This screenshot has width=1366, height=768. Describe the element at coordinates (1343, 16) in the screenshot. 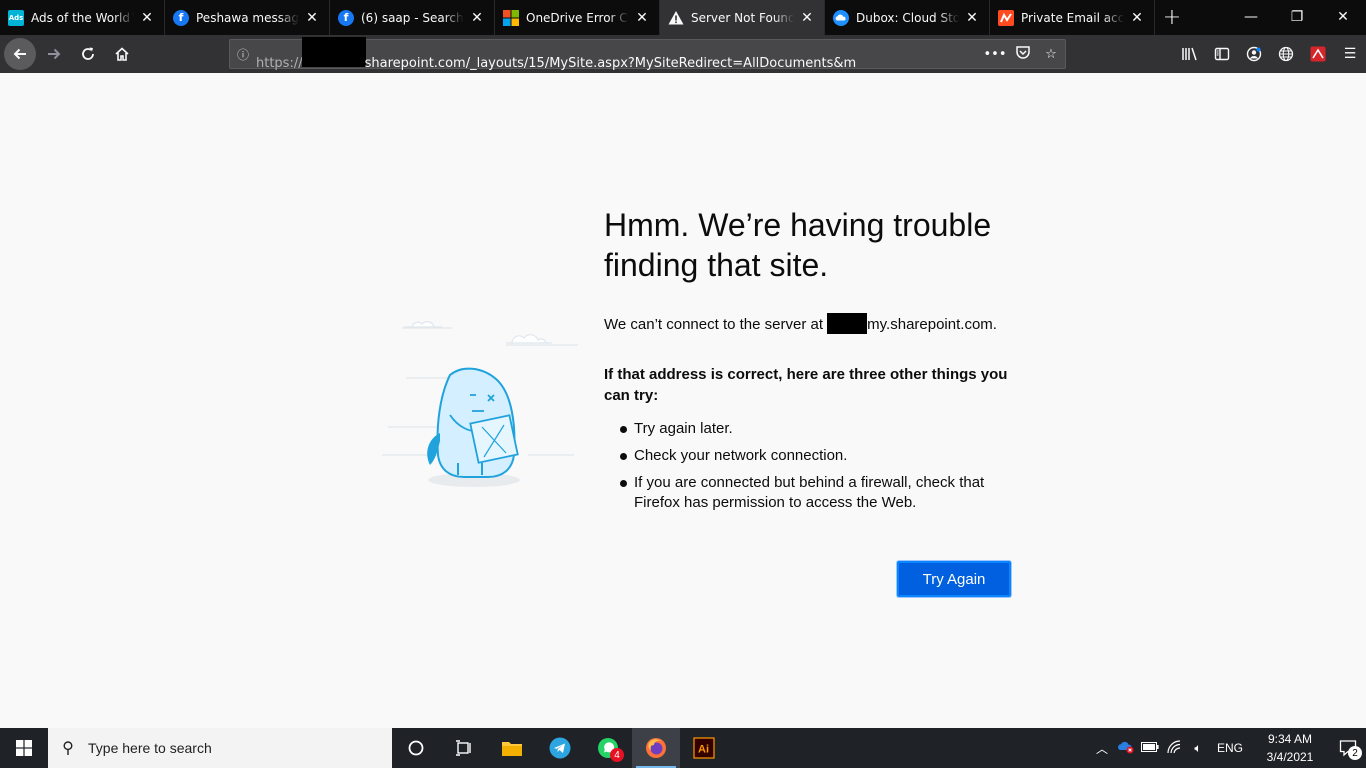

I see `window-close-button: ✕` at that location.